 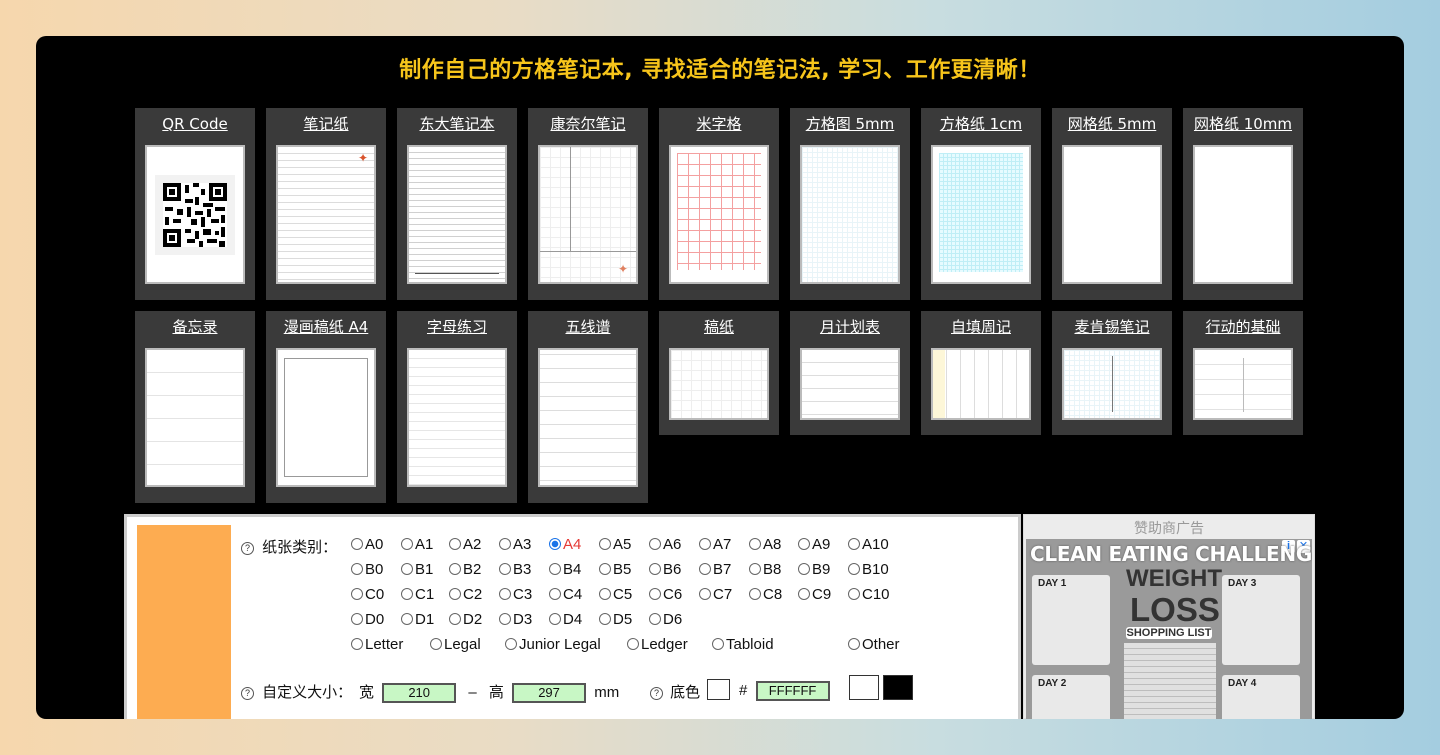 What do you see at coordinates (1112, 124) in the screenshot?
I see `template-label: 网格纸 5mm` at bounding box center [1112, 124].